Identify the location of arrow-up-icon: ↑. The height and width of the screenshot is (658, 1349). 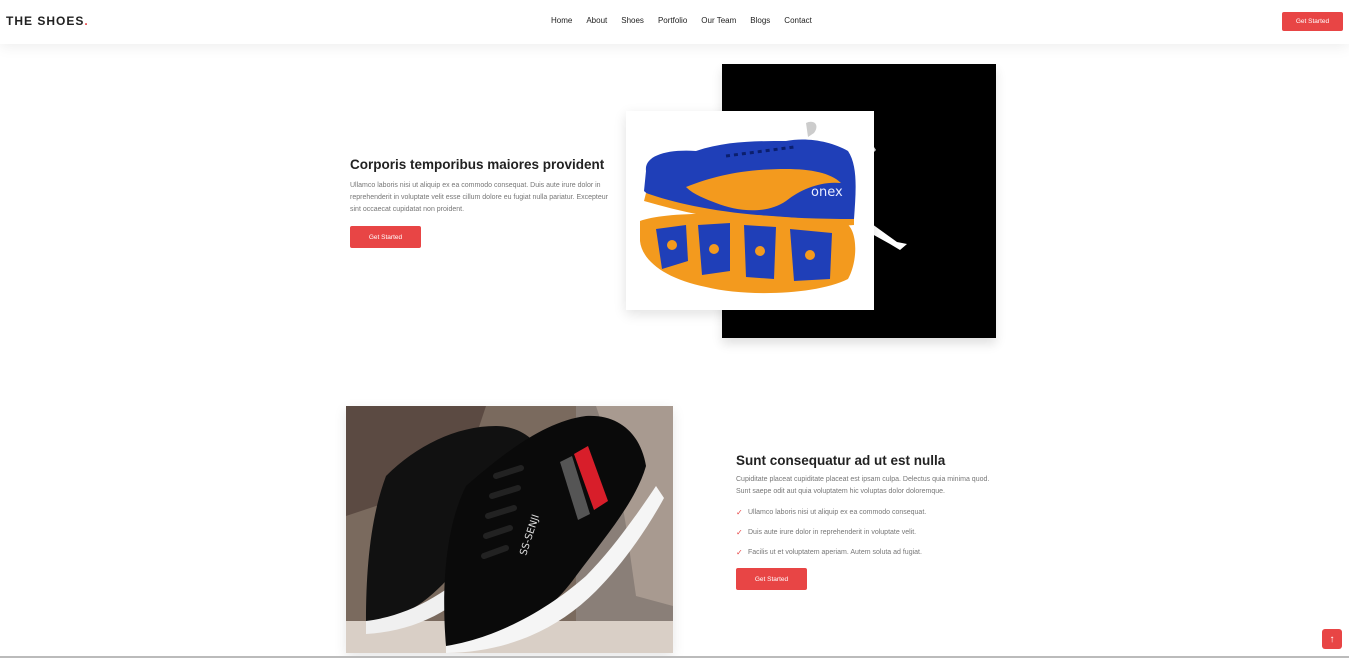
(1332, 639).